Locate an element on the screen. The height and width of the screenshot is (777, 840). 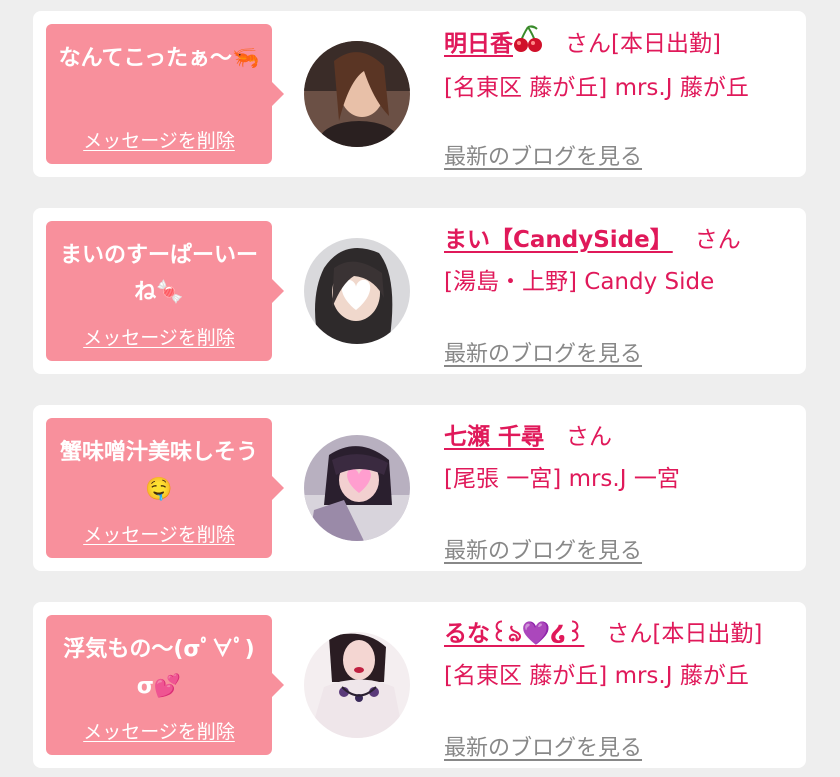
cast-name-link: 七瀬 千尋 is located at coordinates (494, 437).